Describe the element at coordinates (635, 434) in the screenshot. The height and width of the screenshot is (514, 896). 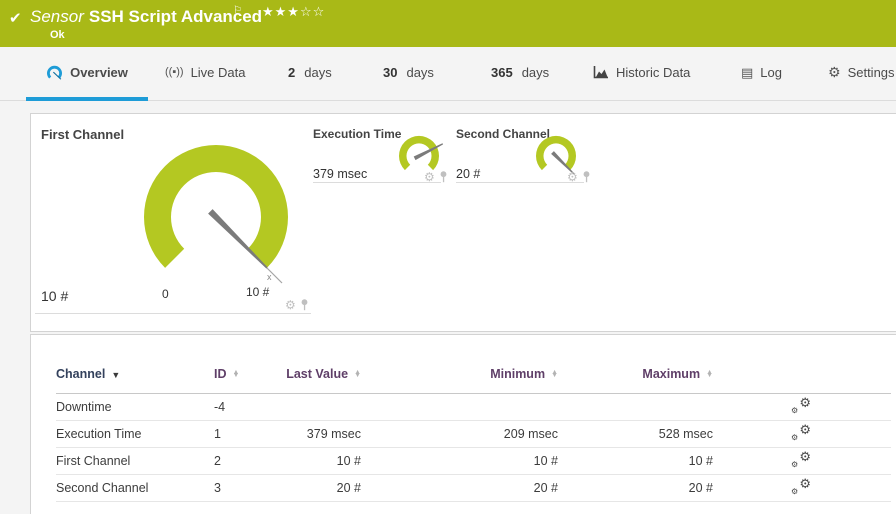
I see `cell-maximum: 528 msec` at that location.